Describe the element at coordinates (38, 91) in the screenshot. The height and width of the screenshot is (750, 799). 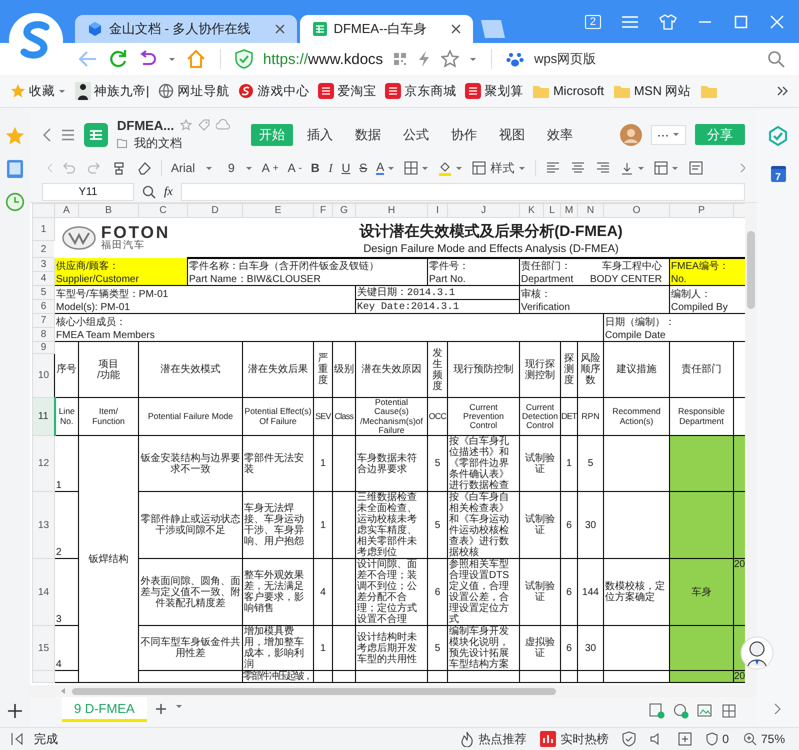
I see `bookmark: 收藏` at that location.